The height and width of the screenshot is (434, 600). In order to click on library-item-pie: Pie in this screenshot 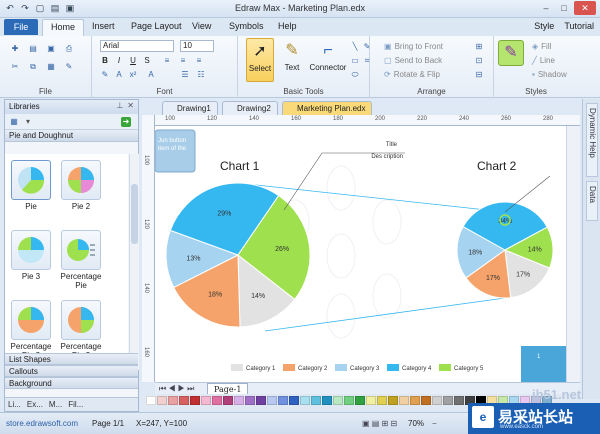, I will do `click(31, 185)`.